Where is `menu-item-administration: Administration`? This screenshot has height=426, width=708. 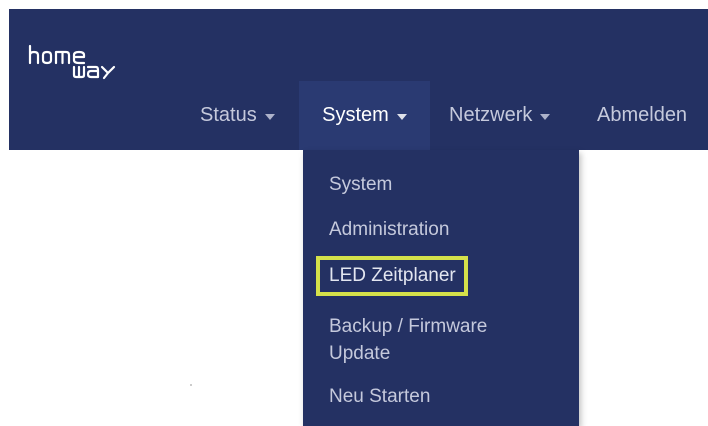
menu-item-administration: Administration is located at coordinates (389, 230).